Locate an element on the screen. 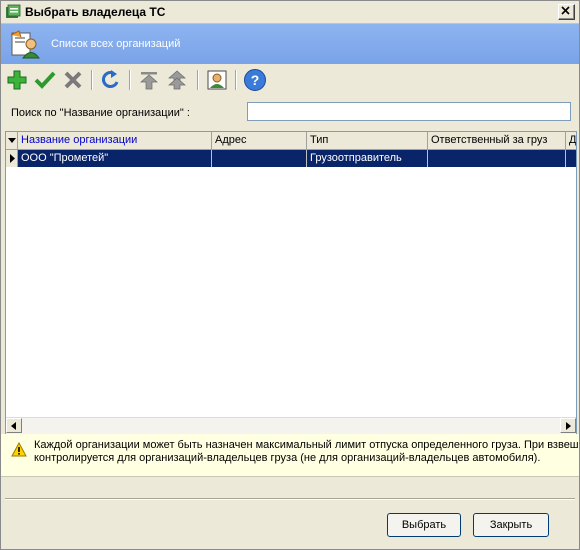  close-button: Закрыть is located at coordinates (511, 525).